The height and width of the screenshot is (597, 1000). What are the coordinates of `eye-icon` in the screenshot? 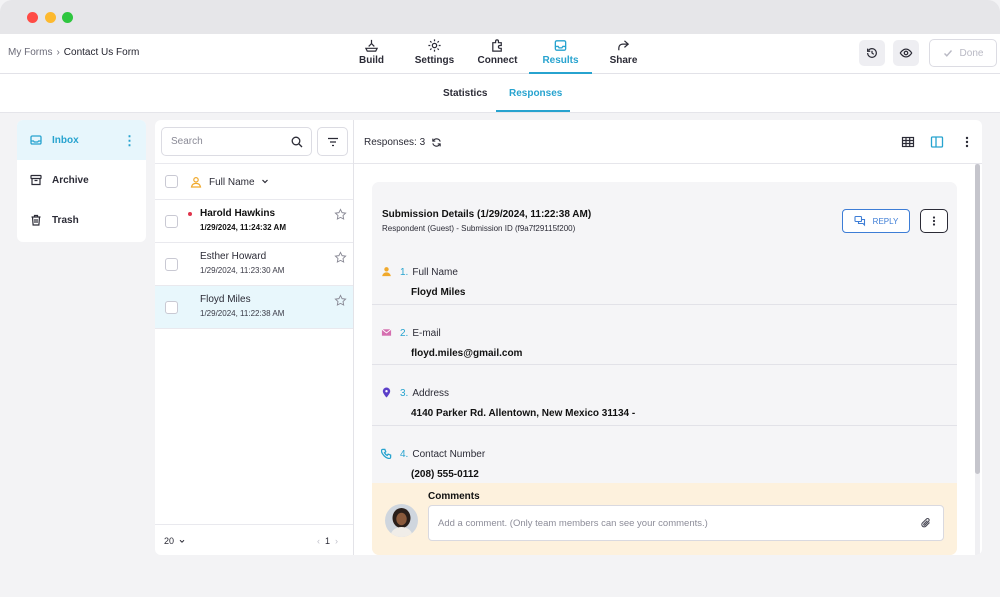 It's located at (906, 53).